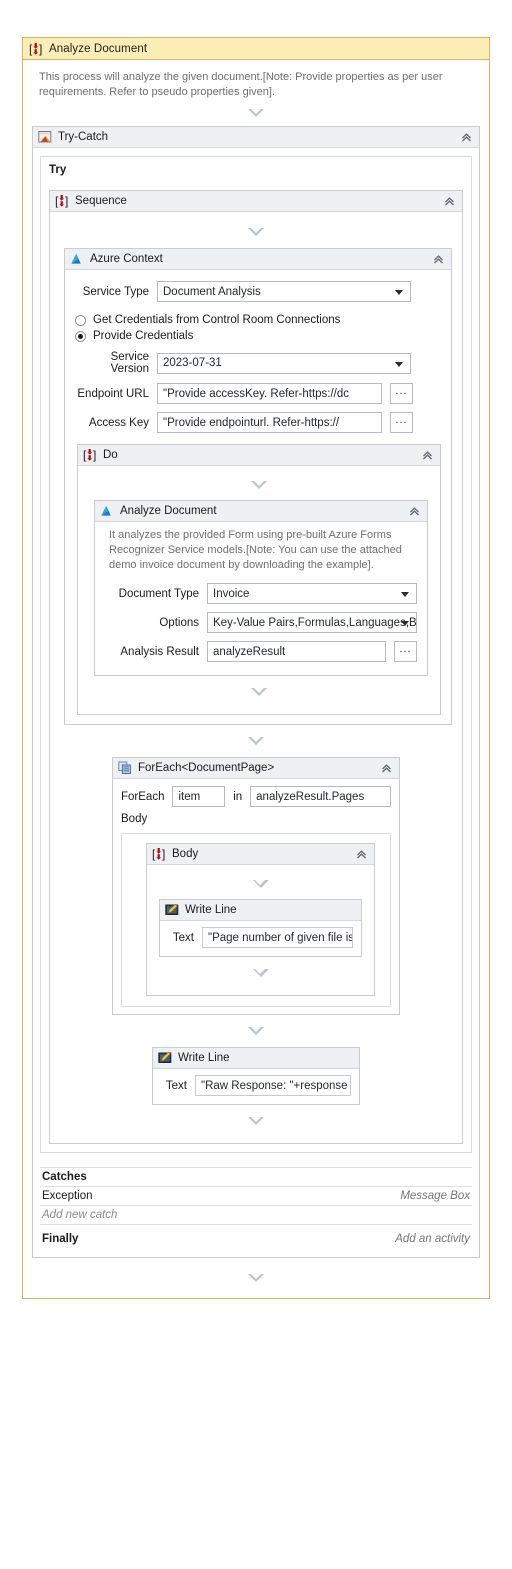 The image size is (512, 1569). I want to click on endpoint-url-label: Endpoint URL, so click(113, 393).